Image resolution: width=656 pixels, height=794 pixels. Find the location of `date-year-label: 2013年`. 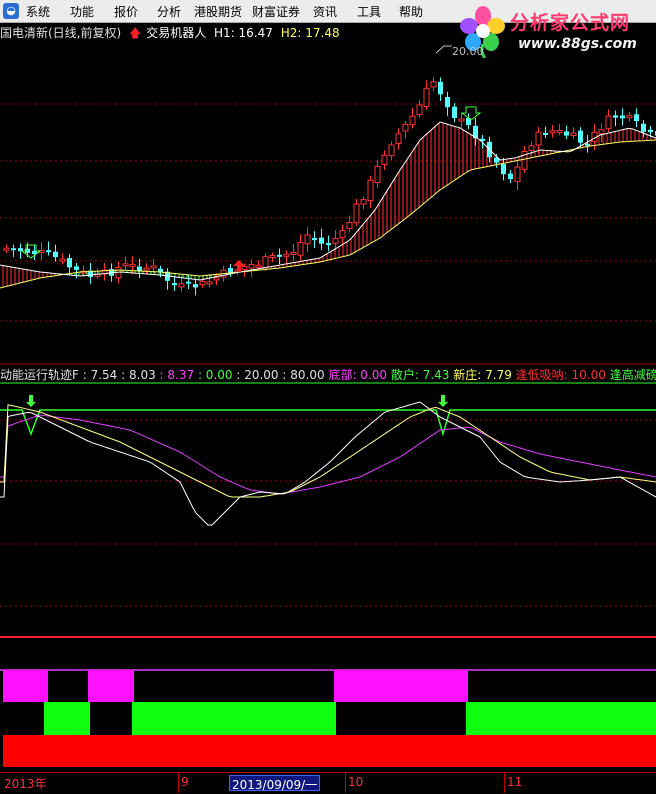

date-year-label: 2013年 is located at coordinates (25, 784).